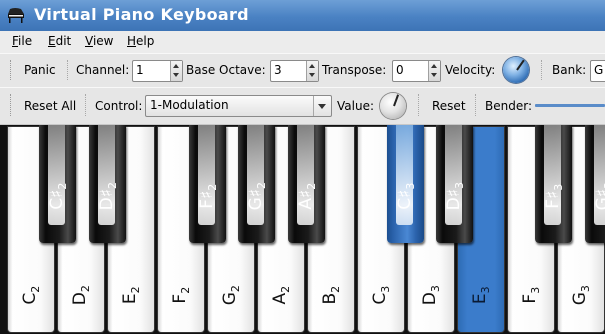  Describe the element at coordinates (207, 196) in the screenshot. I see `key-label: F♯2` at that location.